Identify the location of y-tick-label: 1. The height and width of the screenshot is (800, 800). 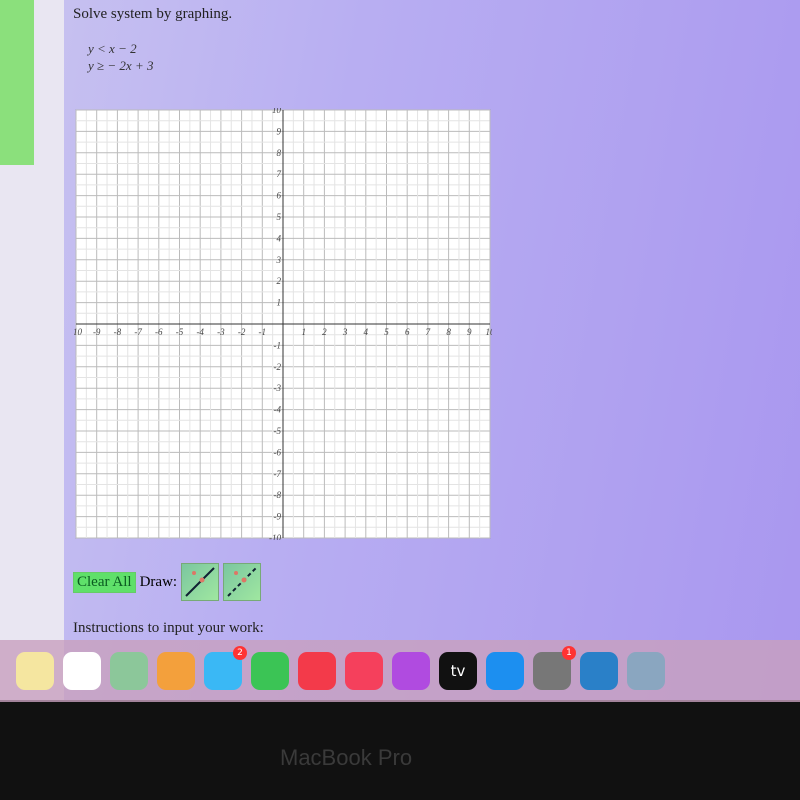
(279, 303).